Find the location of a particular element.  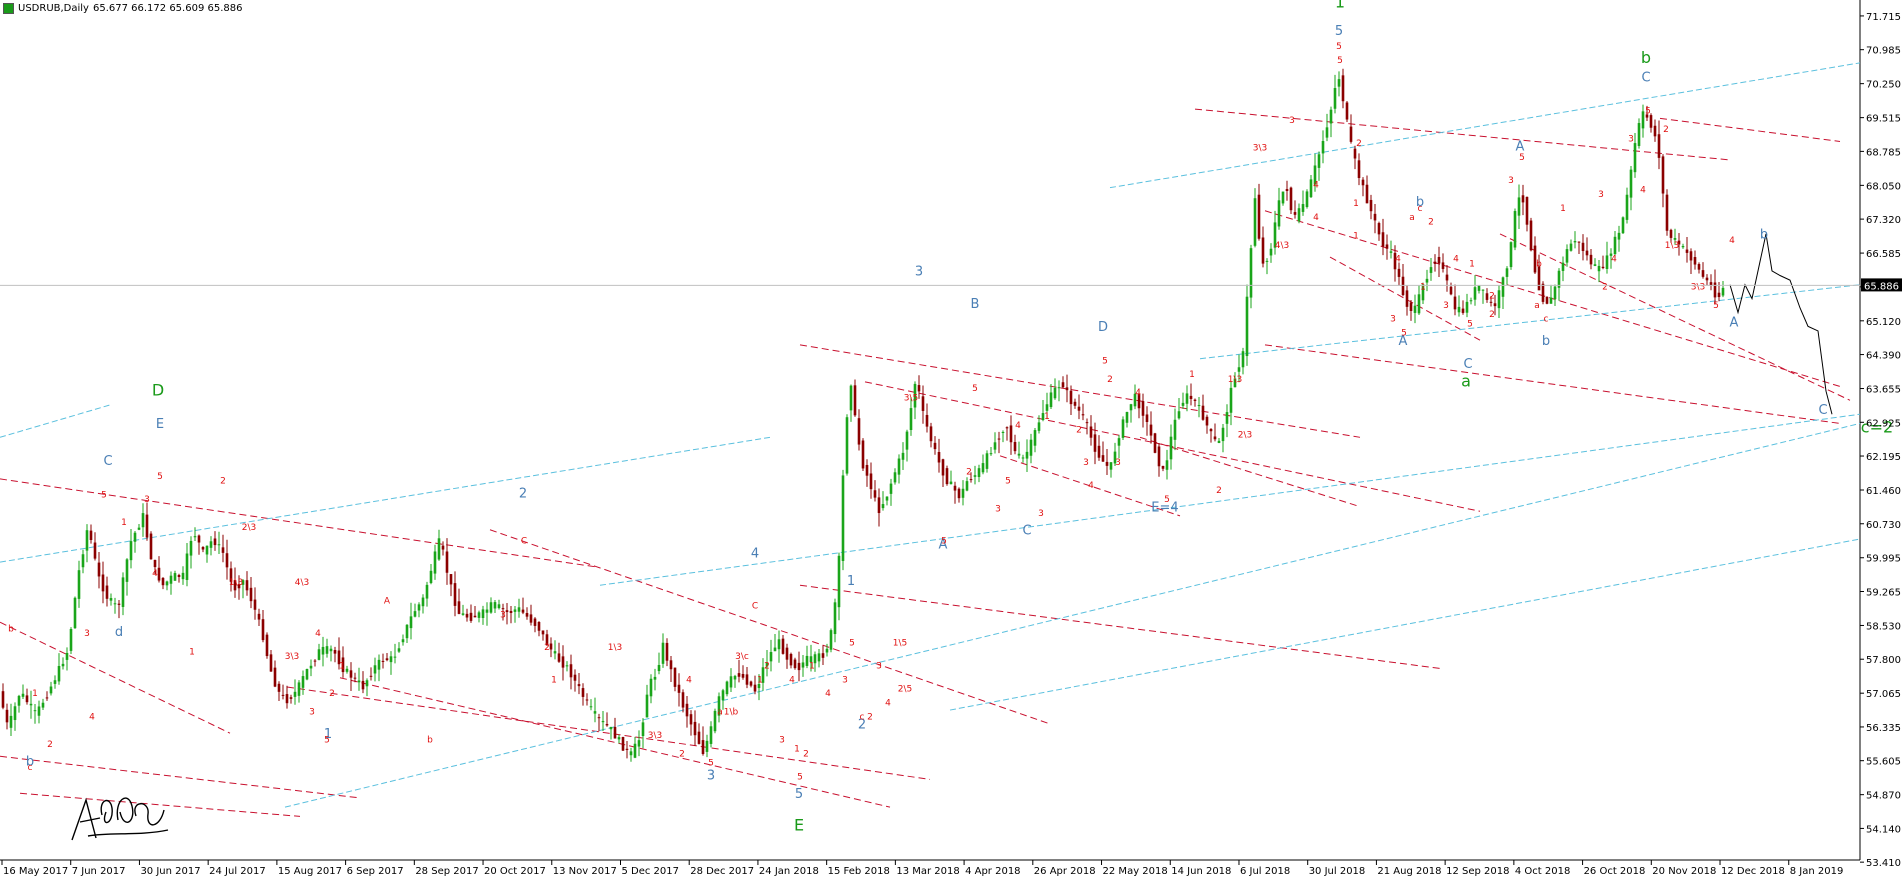

date-tick-label: 24 Jan 2018 is located at coordinates (789, 871).